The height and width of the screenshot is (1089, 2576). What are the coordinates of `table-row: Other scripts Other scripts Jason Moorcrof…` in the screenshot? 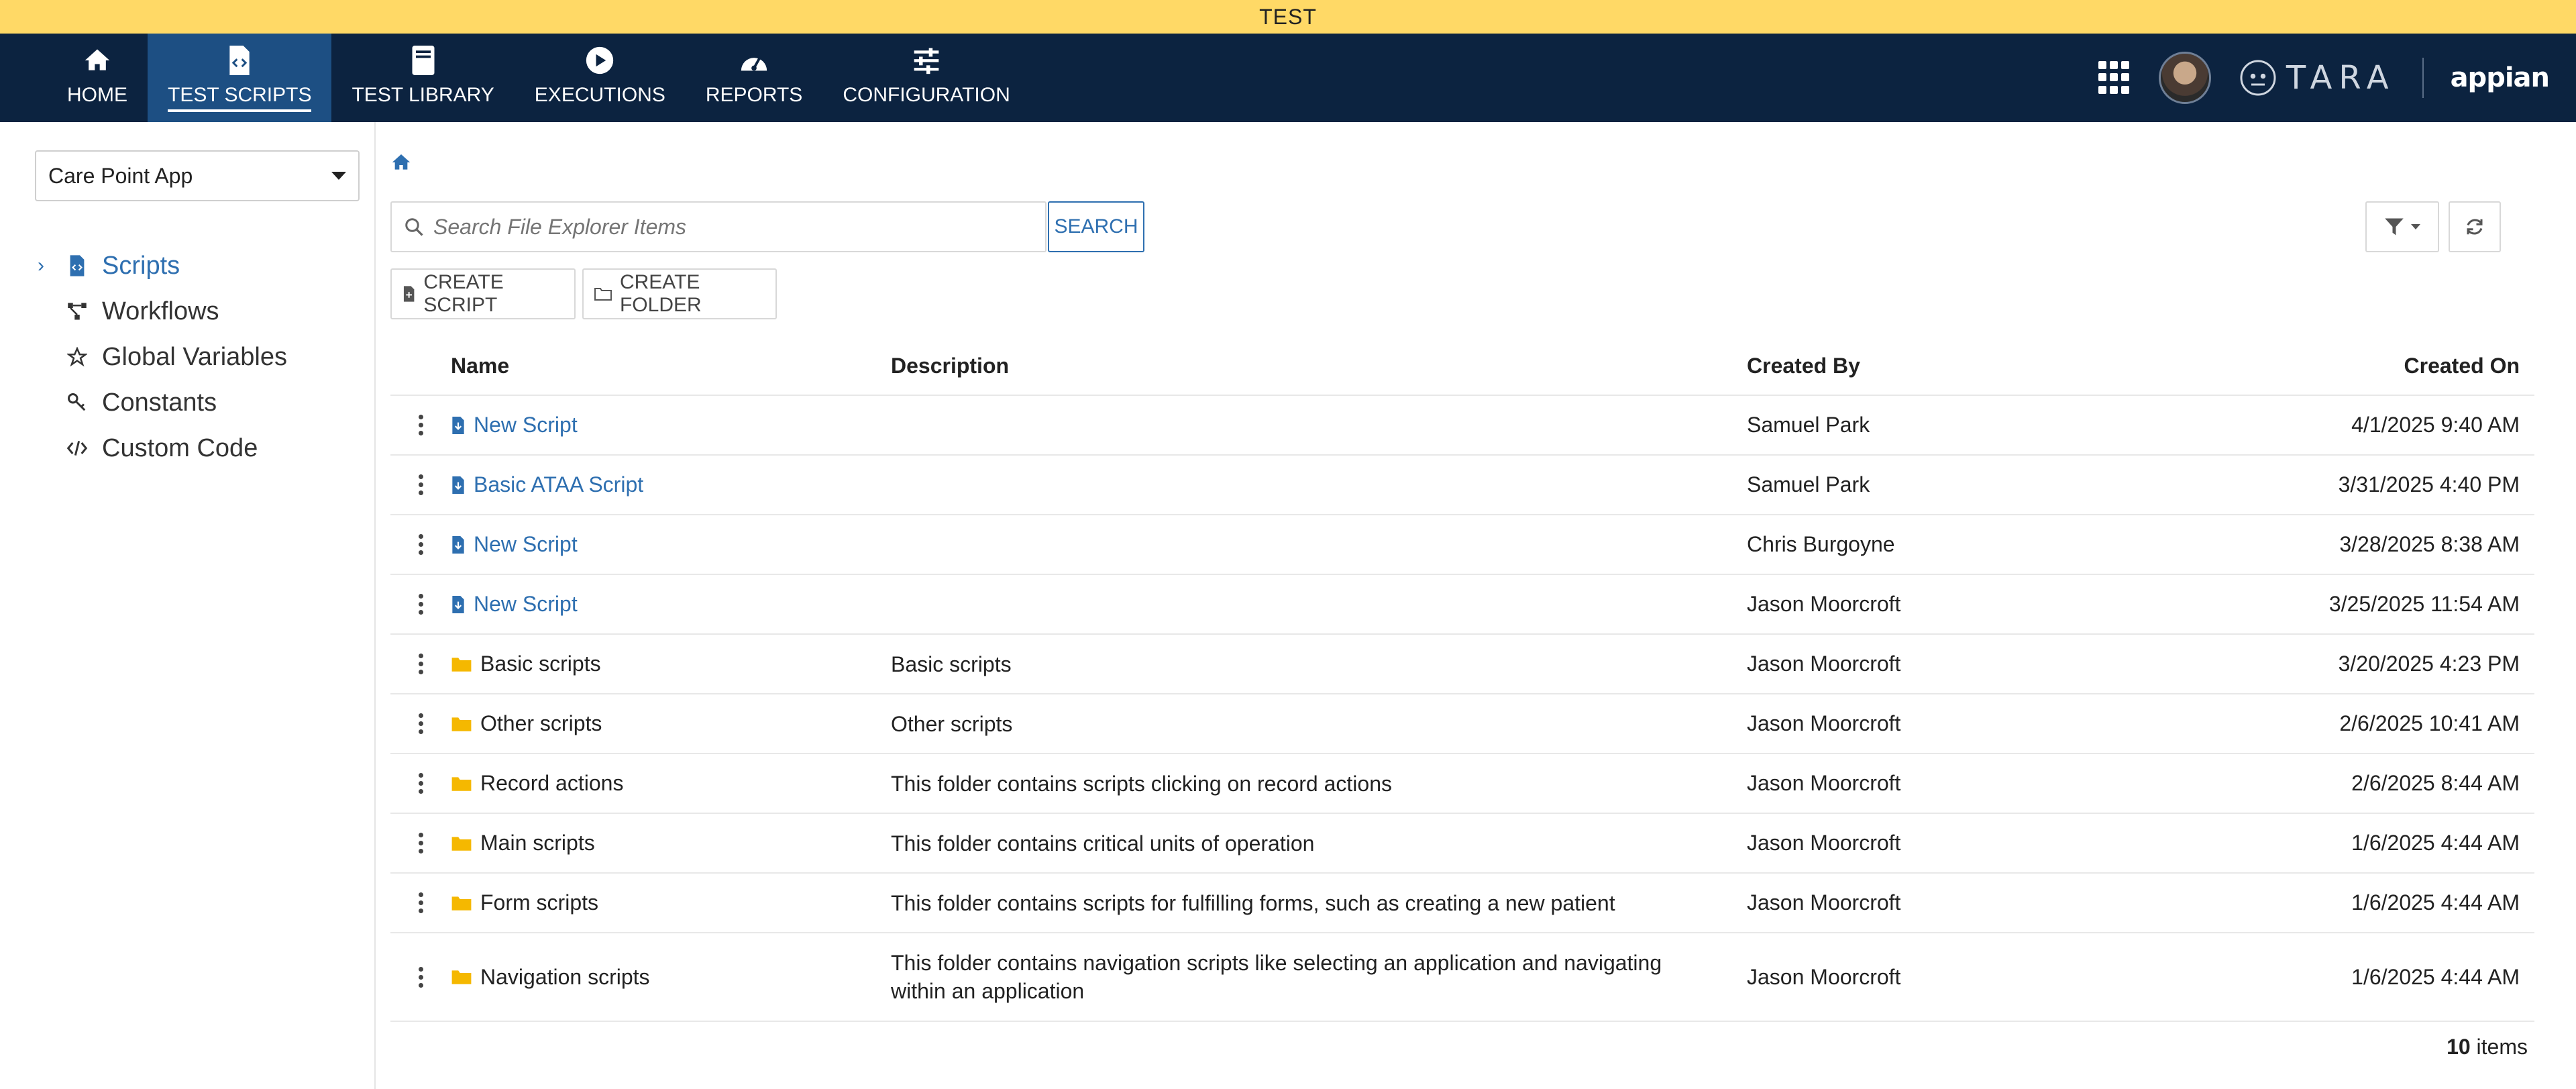 It's located at (1462, 724).